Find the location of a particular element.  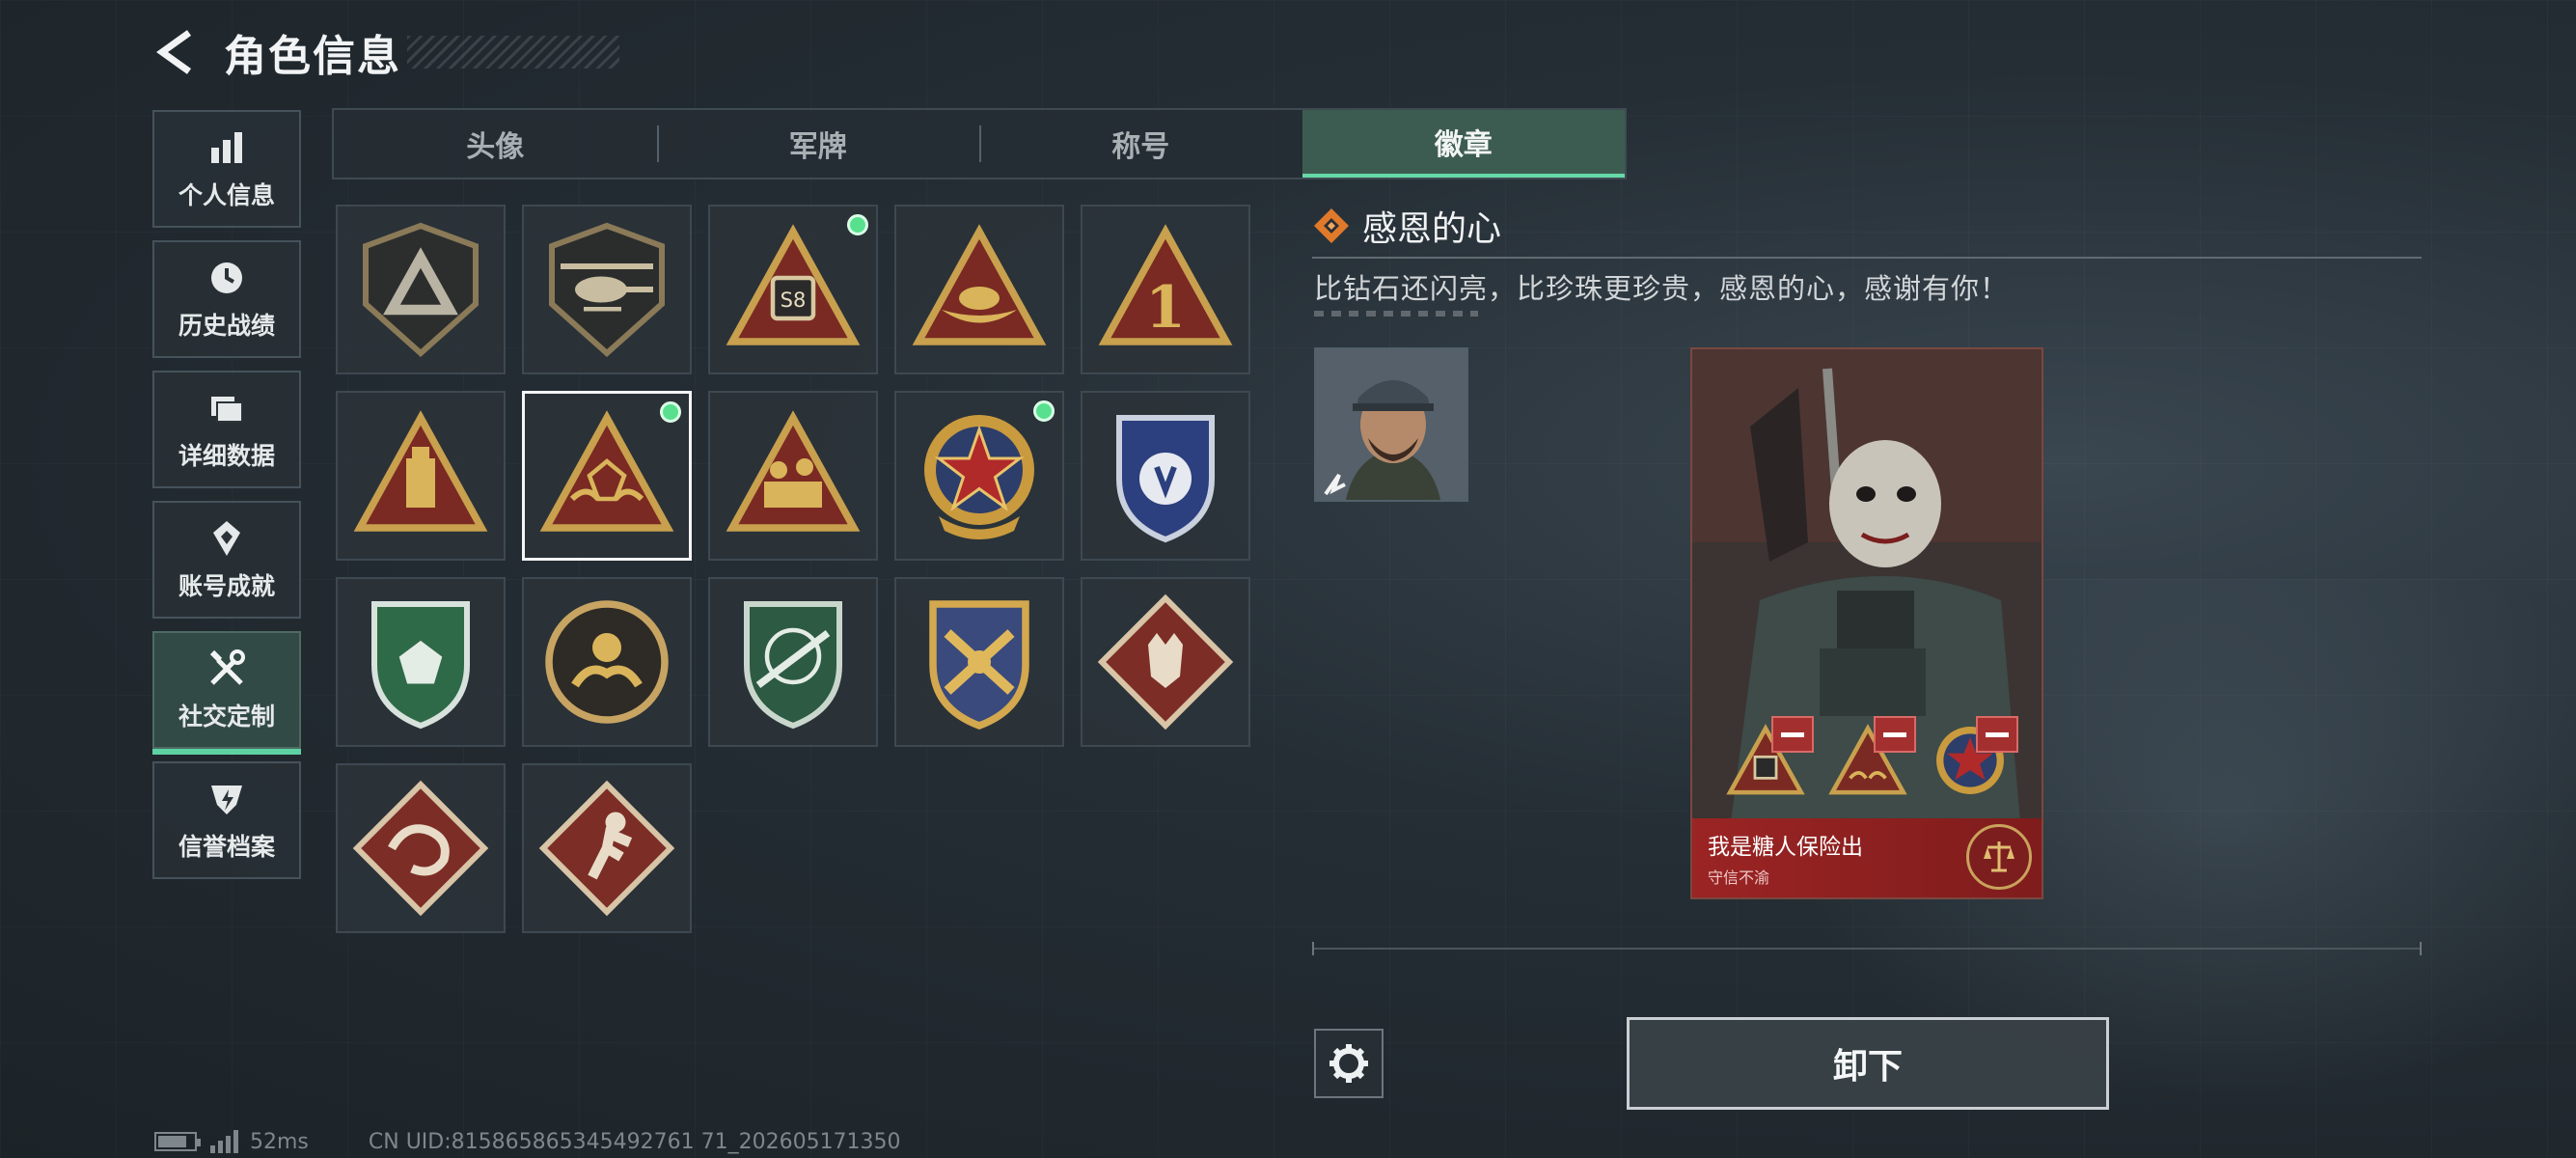

unequip-button: 卸下 is located at coordinates (1868, 1063).